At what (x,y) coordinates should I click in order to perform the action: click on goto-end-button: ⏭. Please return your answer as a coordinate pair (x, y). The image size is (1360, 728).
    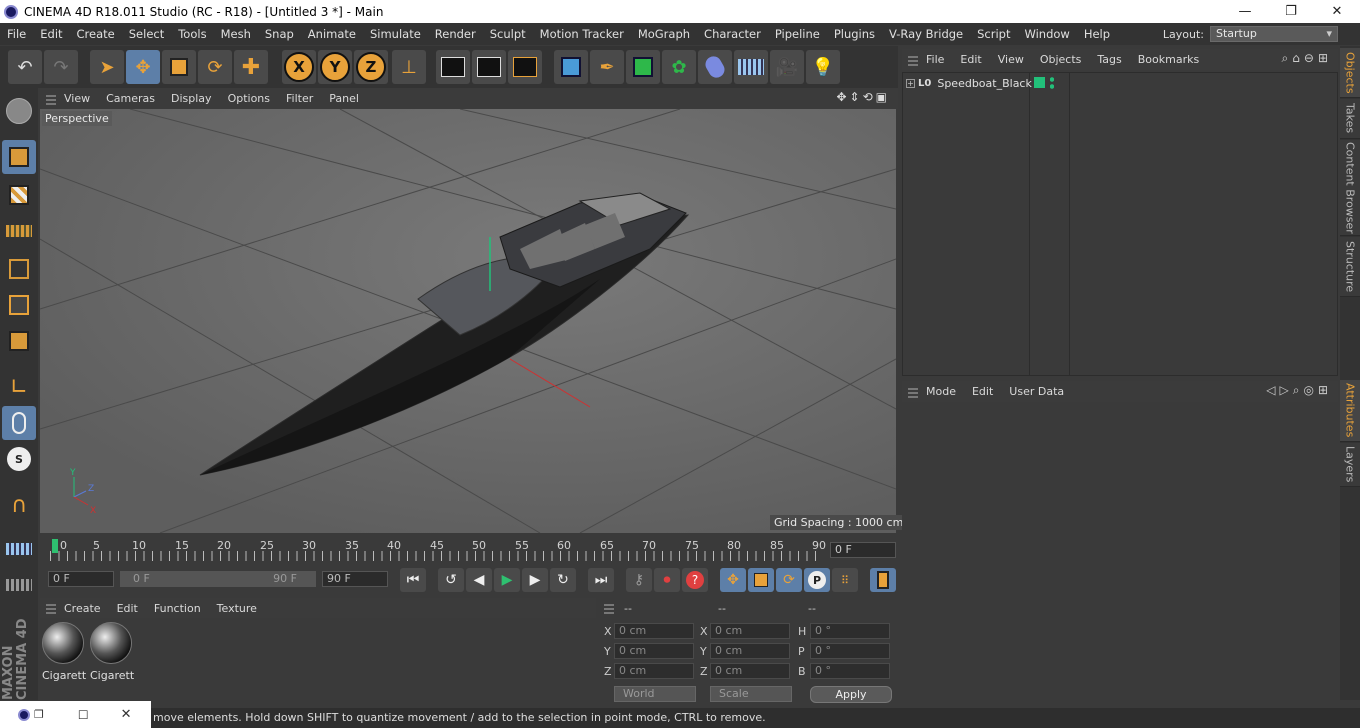
    Looking at the image, I should click on (601, 580).